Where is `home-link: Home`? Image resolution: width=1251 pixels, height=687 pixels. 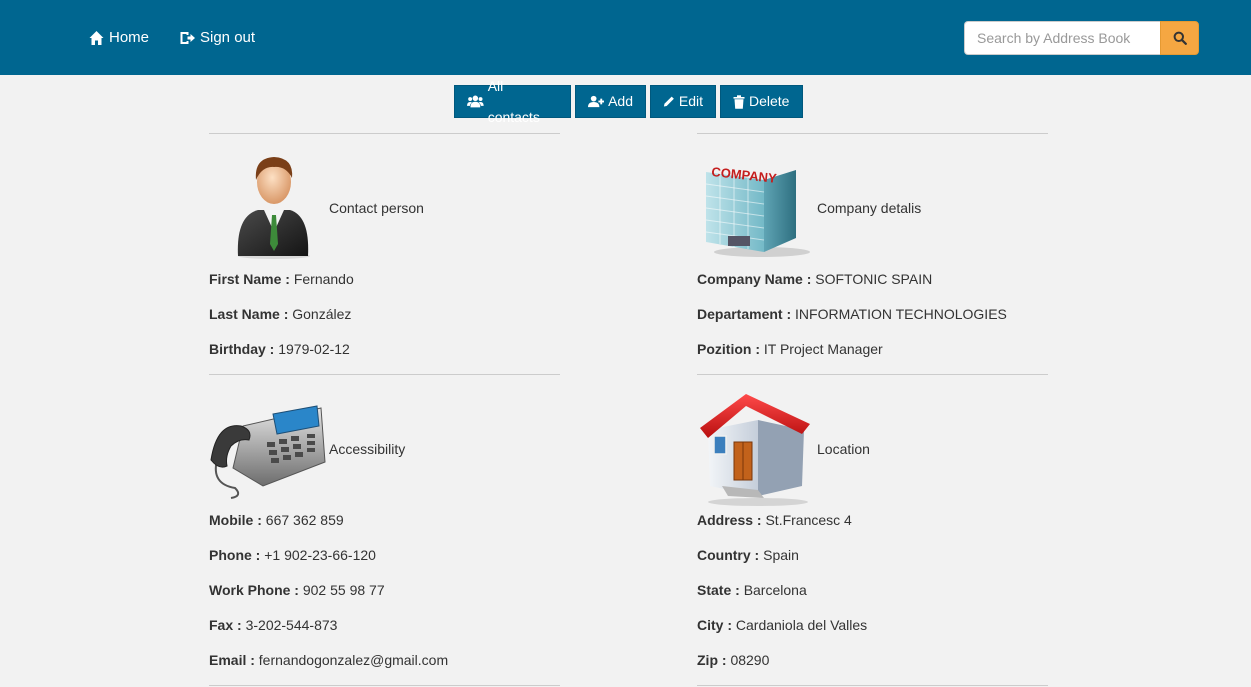
home-link: Home is located at coordinates (118, 38).